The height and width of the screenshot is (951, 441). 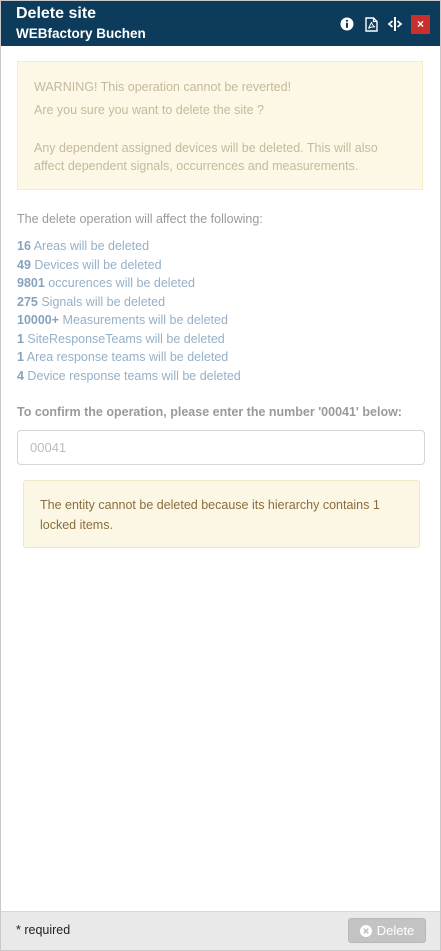 I want to click on close-button: ×, so click(x=420, y=24).